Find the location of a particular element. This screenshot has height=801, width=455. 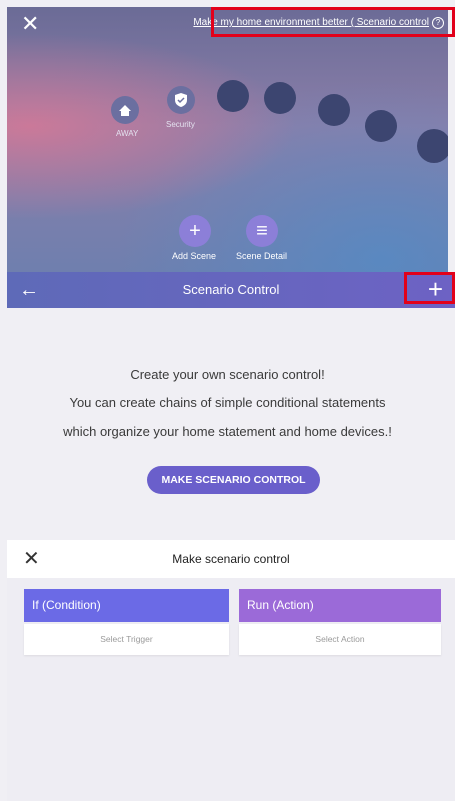

scene-detail-button: ≡ is located at coordinates (262, 231).